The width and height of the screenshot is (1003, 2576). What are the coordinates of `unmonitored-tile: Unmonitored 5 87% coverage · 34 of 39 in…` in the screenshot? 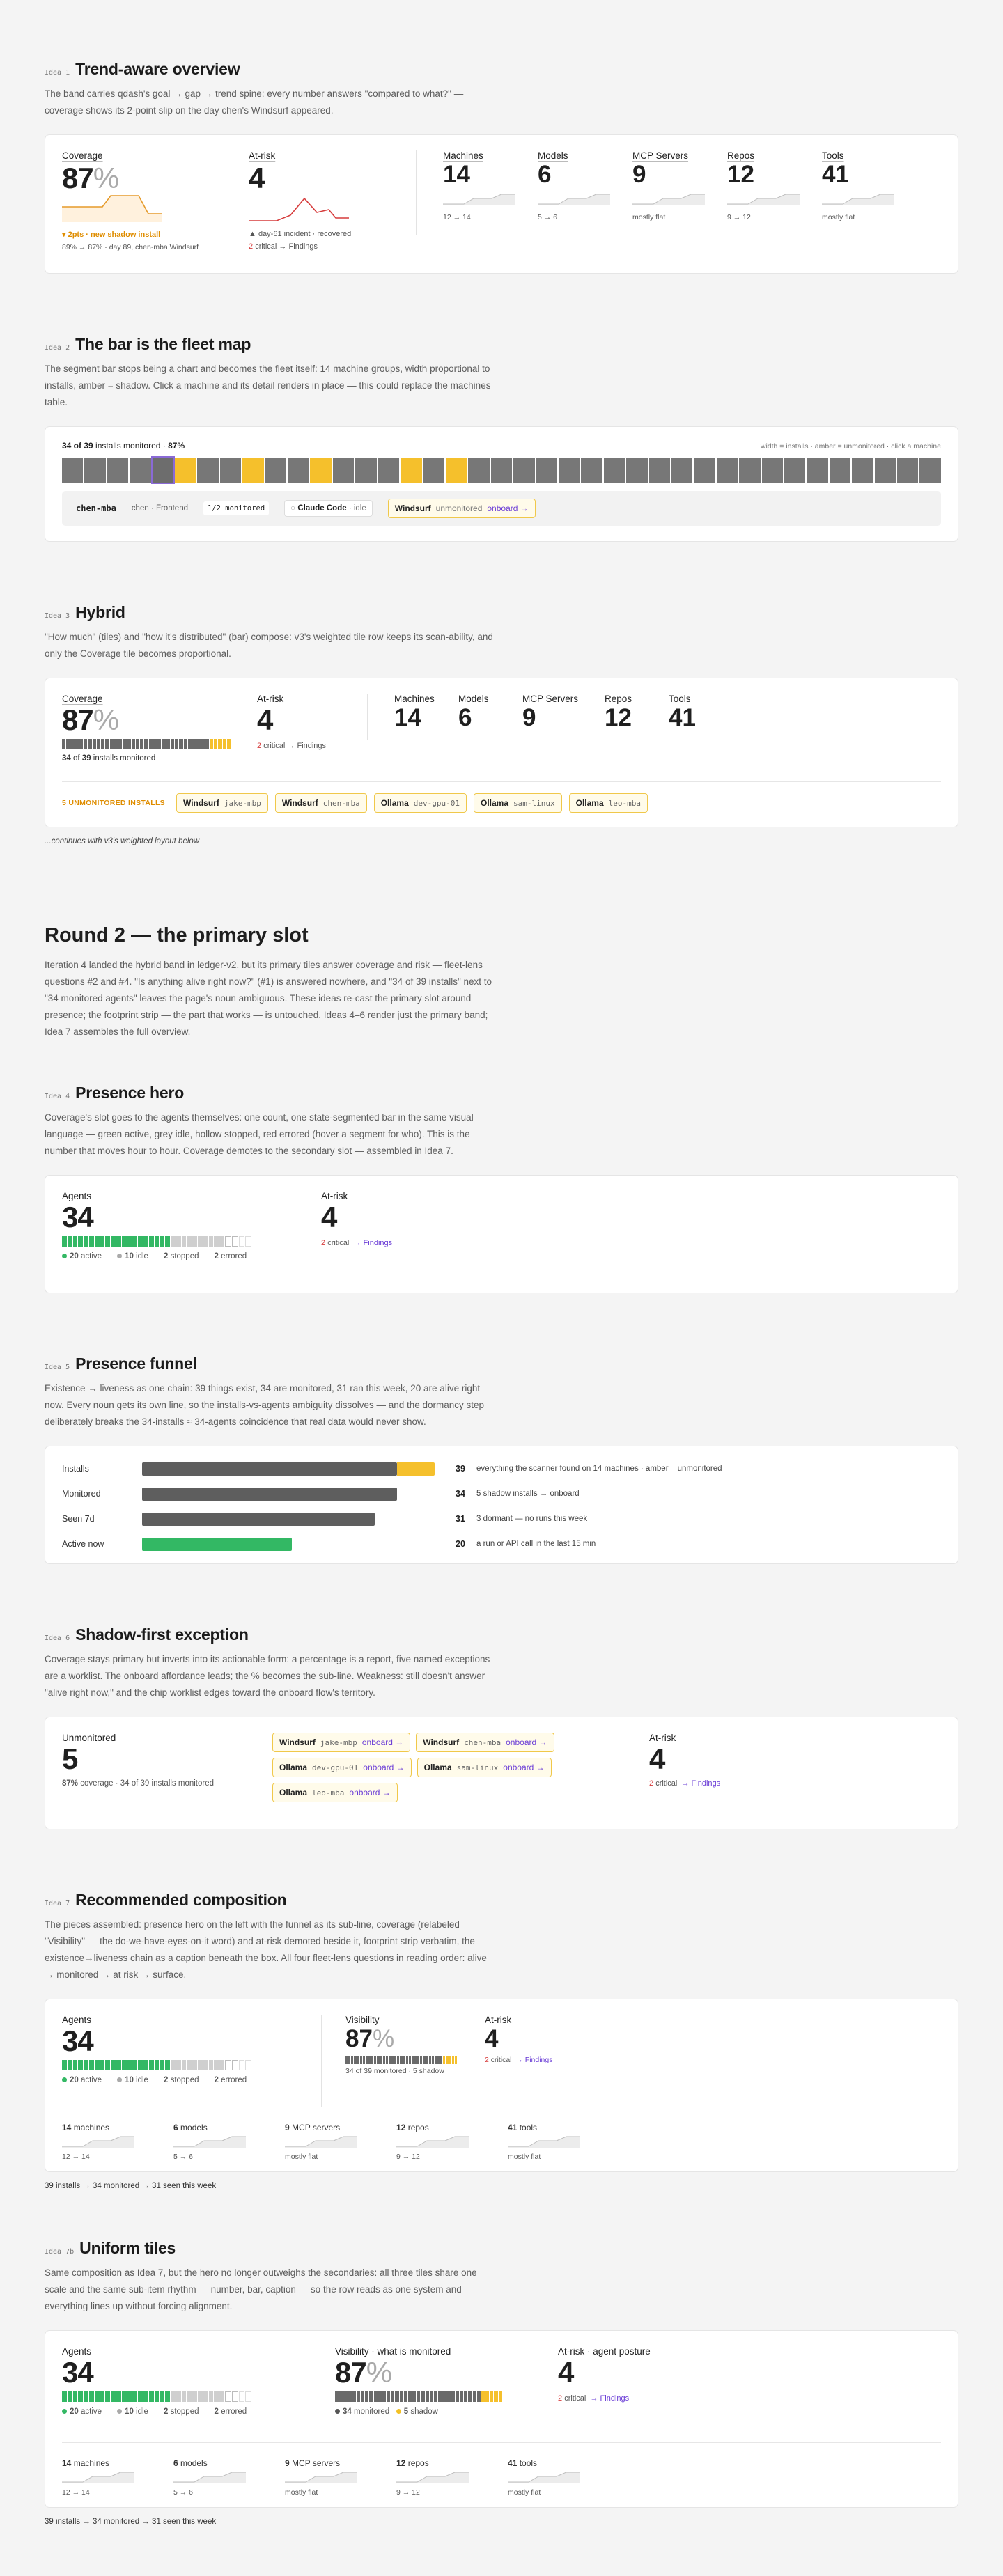 It's located at (167, 1773).